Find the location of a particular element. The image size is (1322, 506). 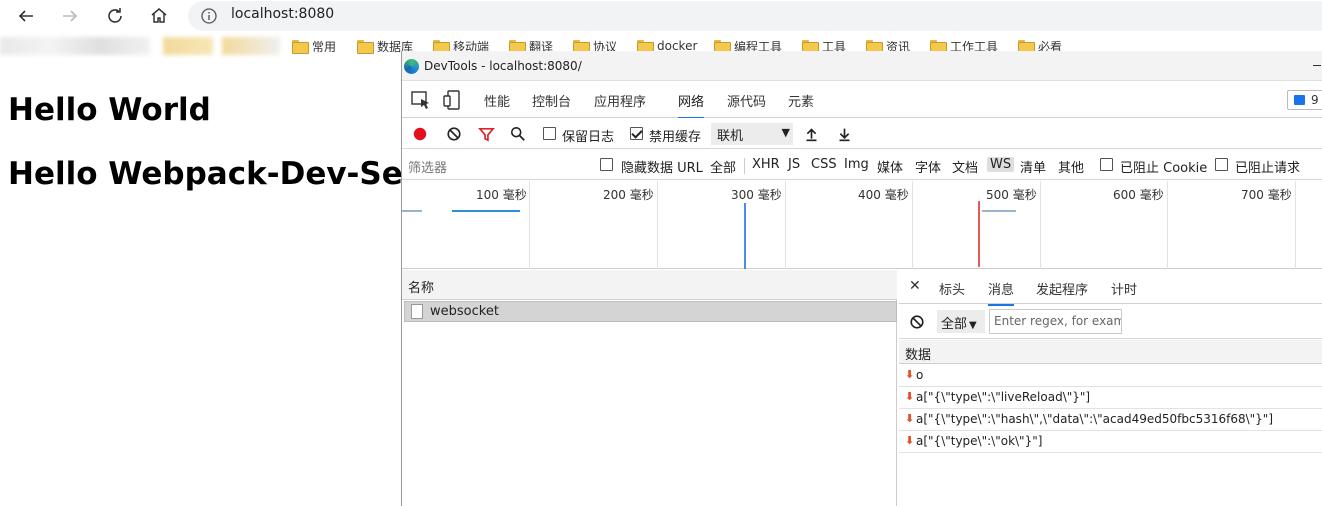

hide-data-urls-checkbox is located at coordinates (606, 164).